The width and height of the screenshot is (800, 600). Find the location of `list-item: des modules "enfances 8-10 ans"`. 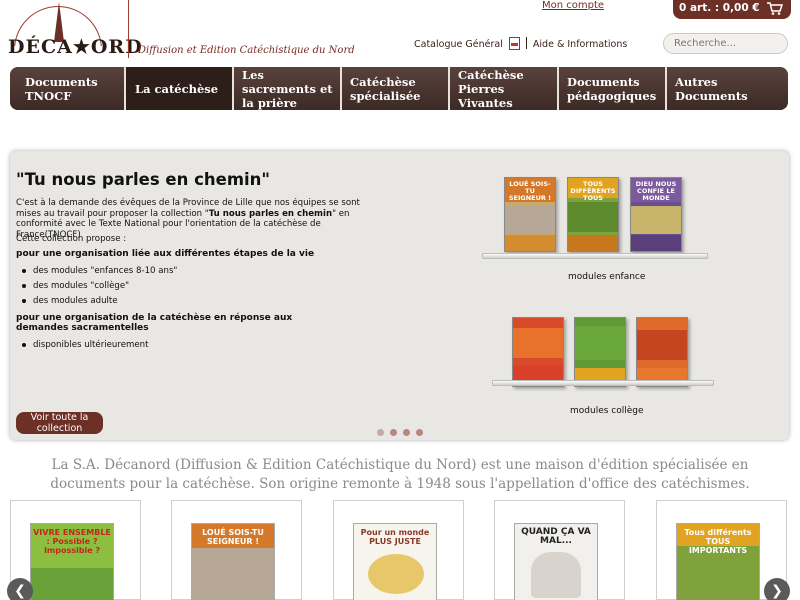

list-item: des modules "enfances 8-10 ans" is located at coordinates (99, 273).